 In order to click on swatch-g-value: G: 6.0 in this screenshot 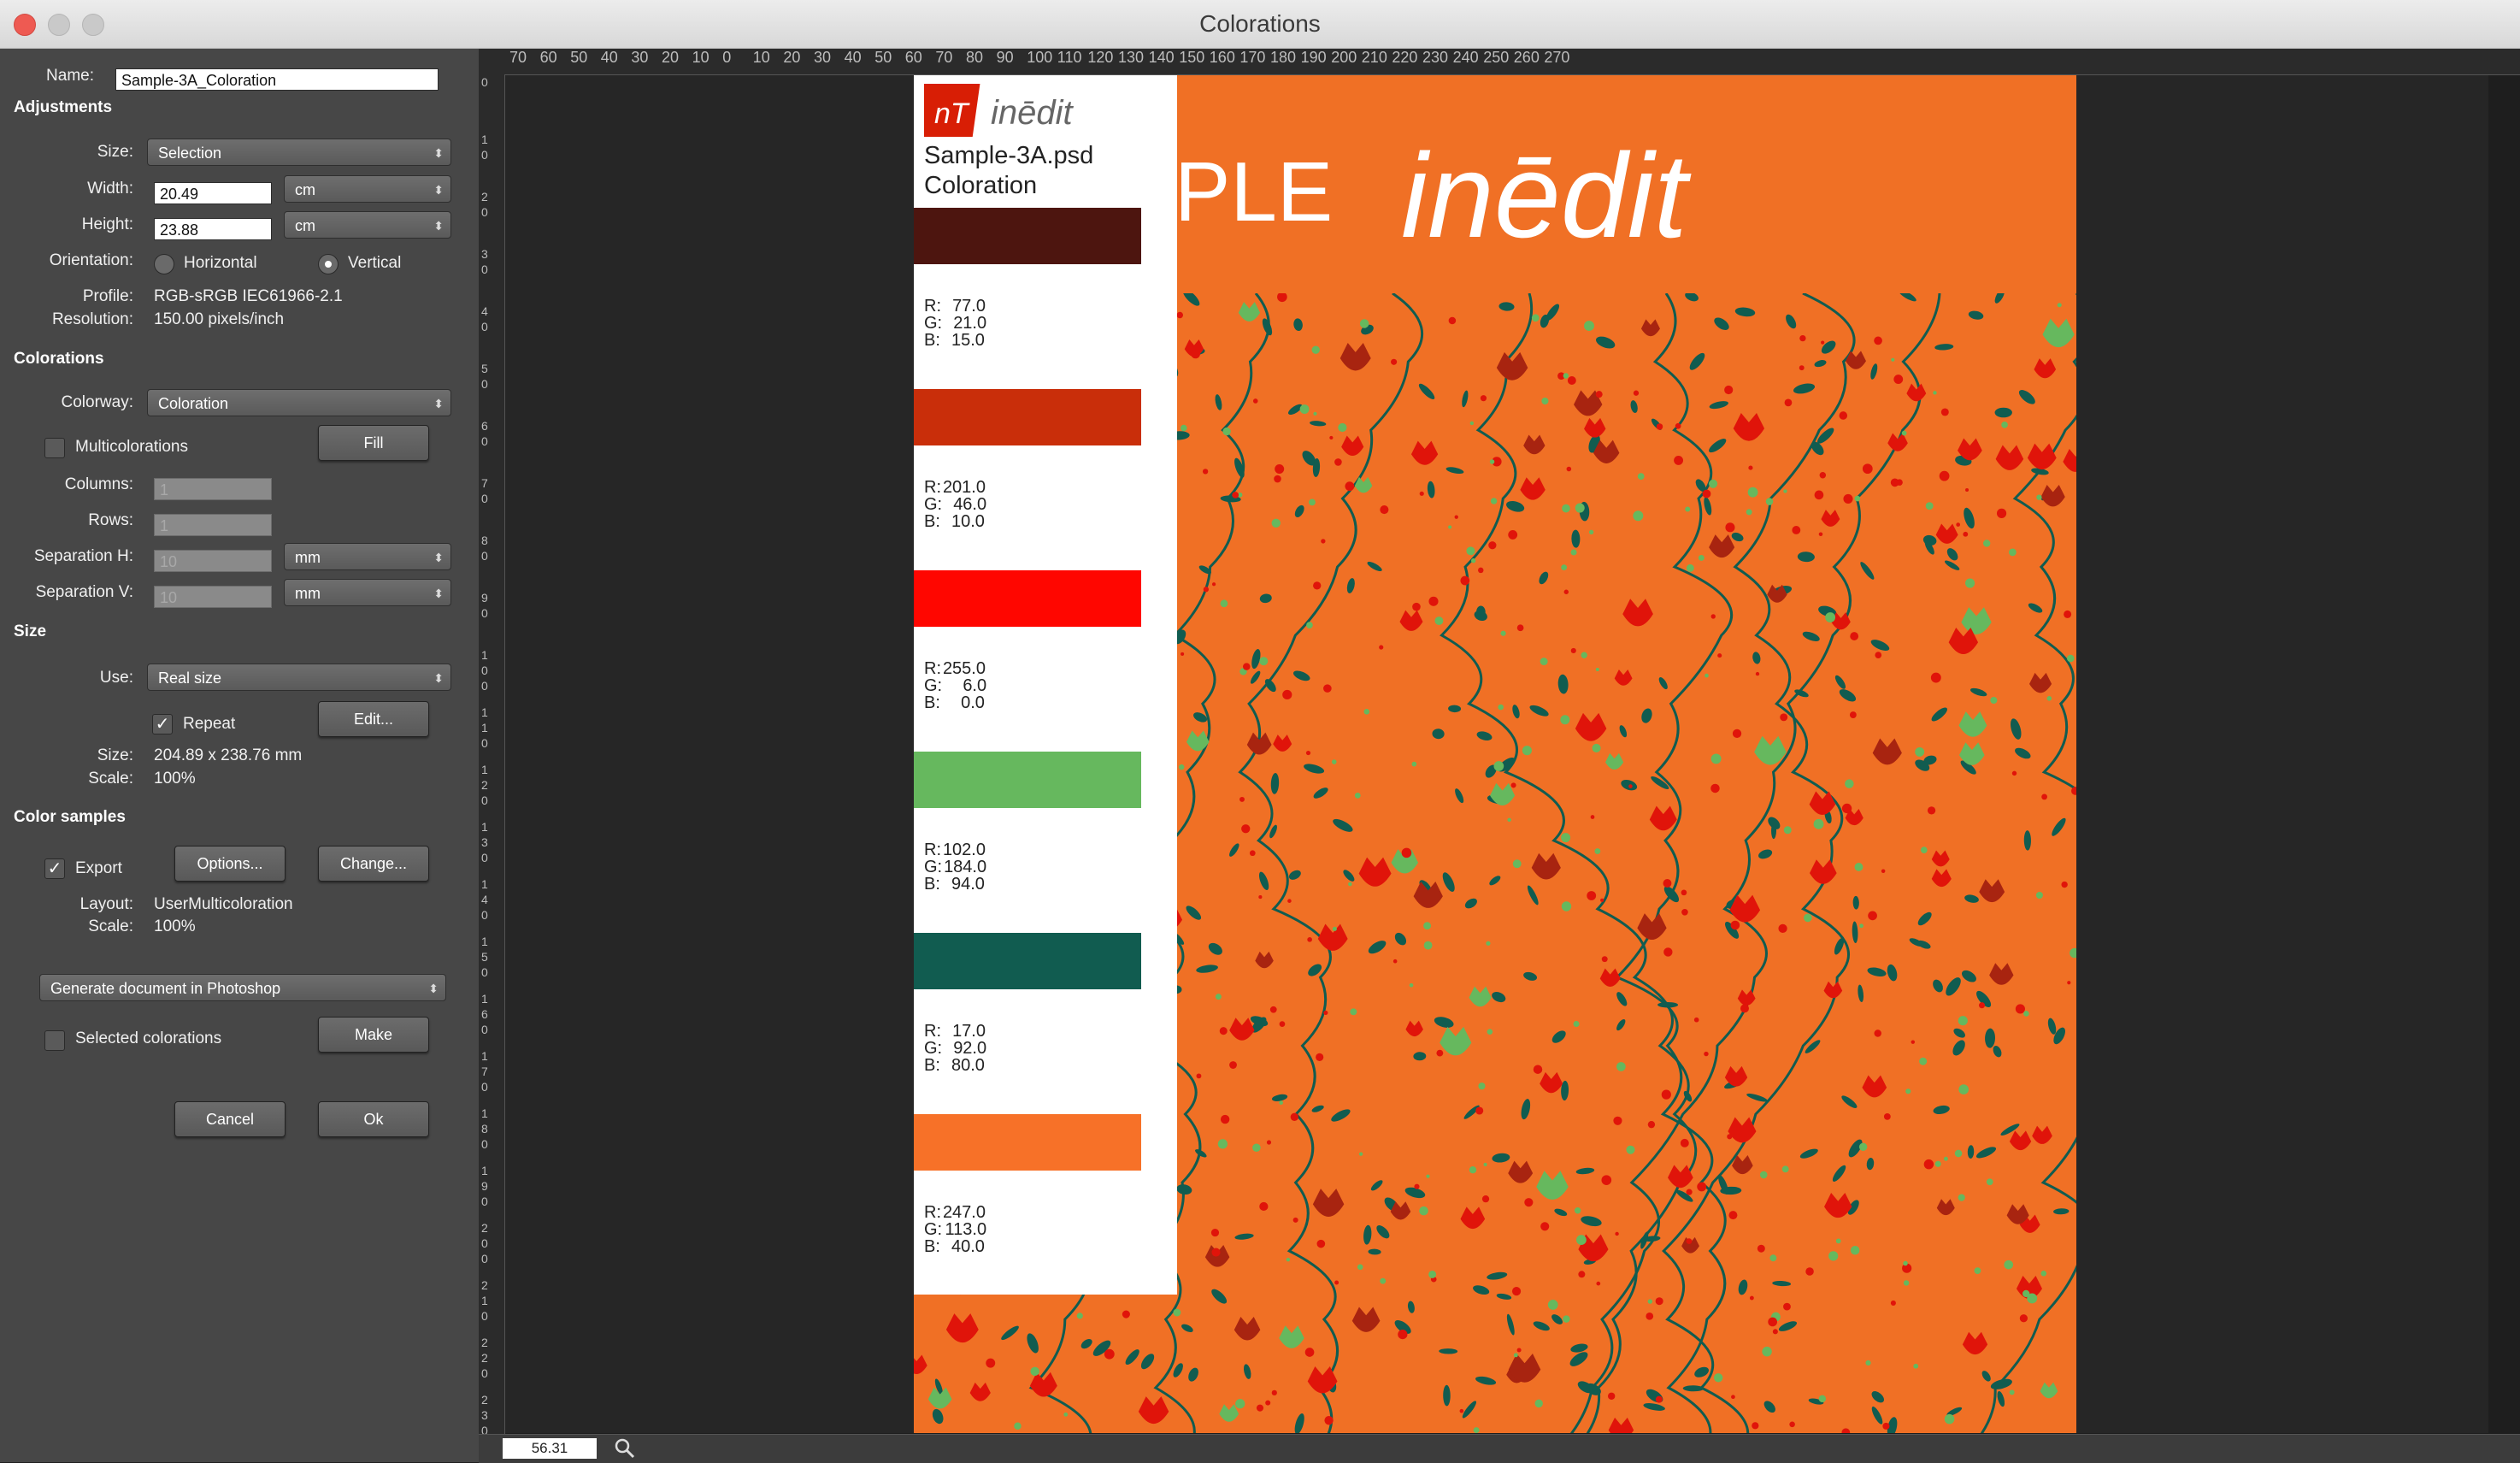, I will do `click(955, 685)`.